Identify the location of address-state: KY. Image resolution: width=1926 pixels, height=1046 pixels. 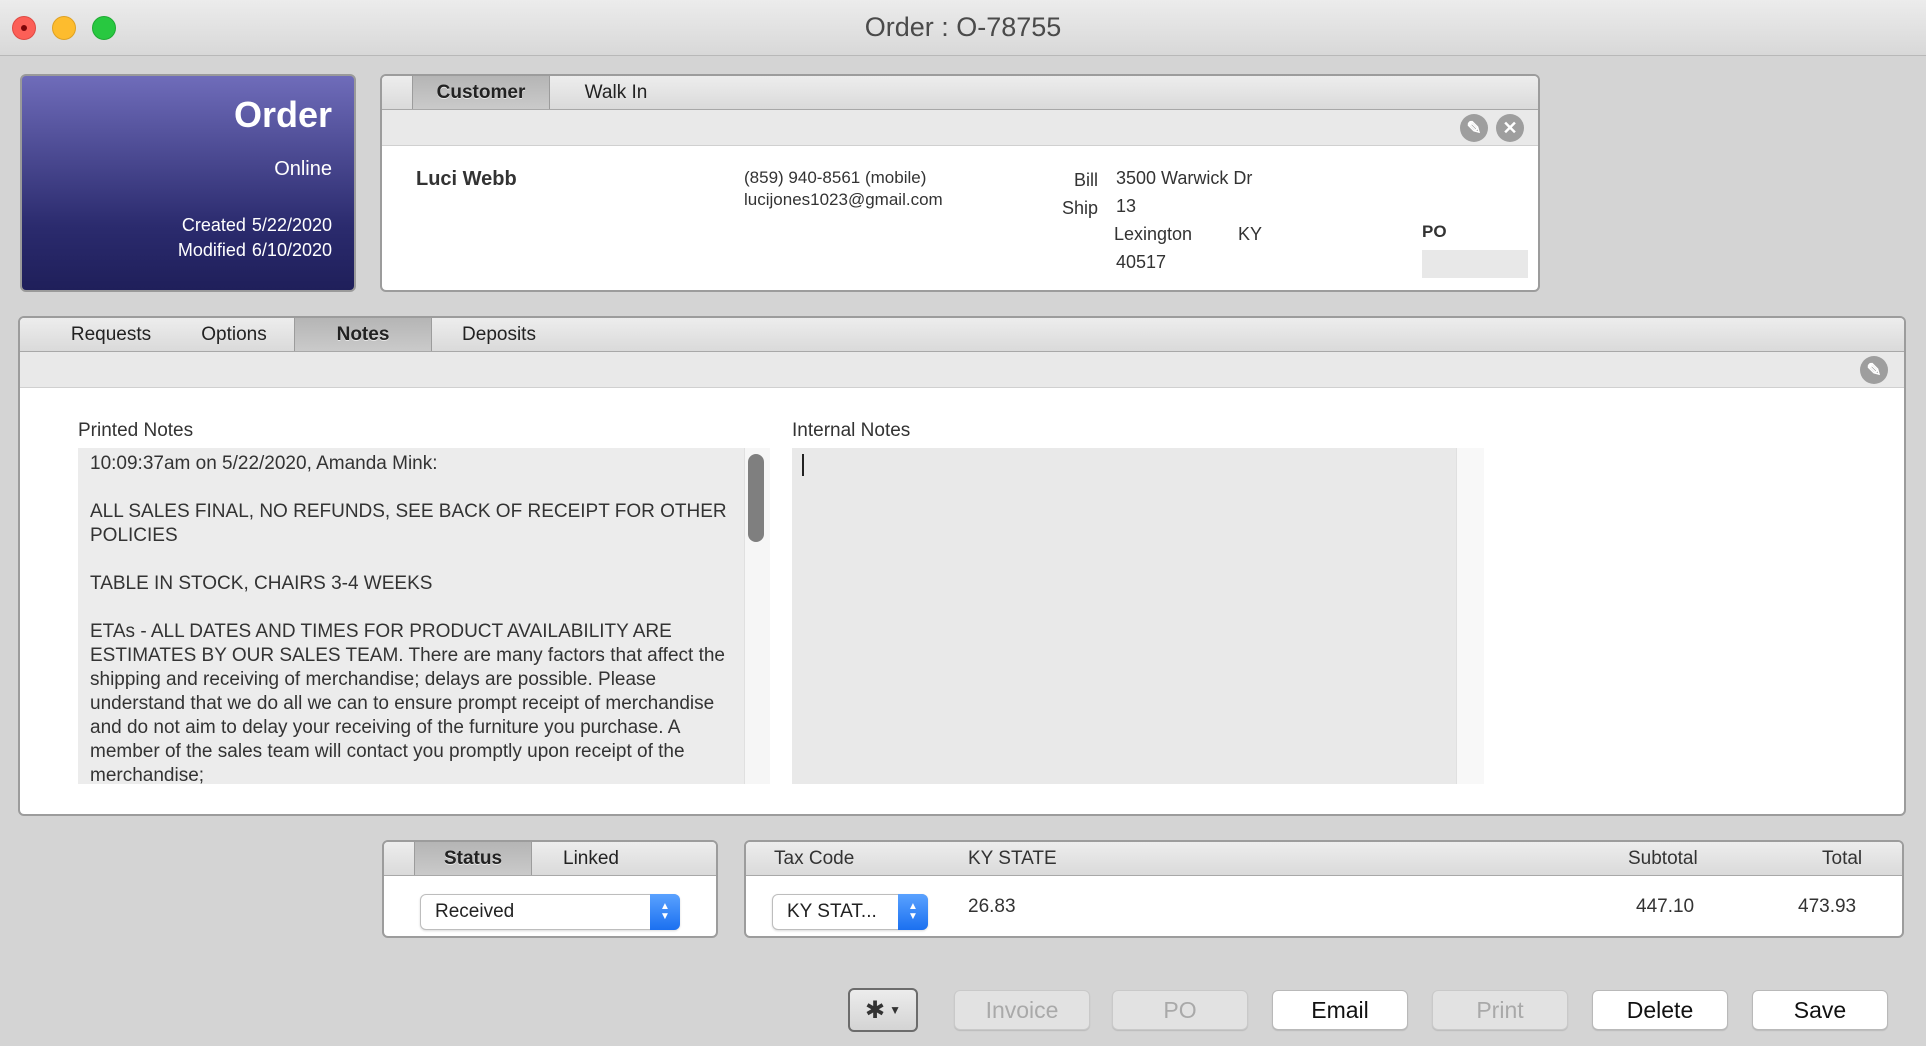
(1250, 234).